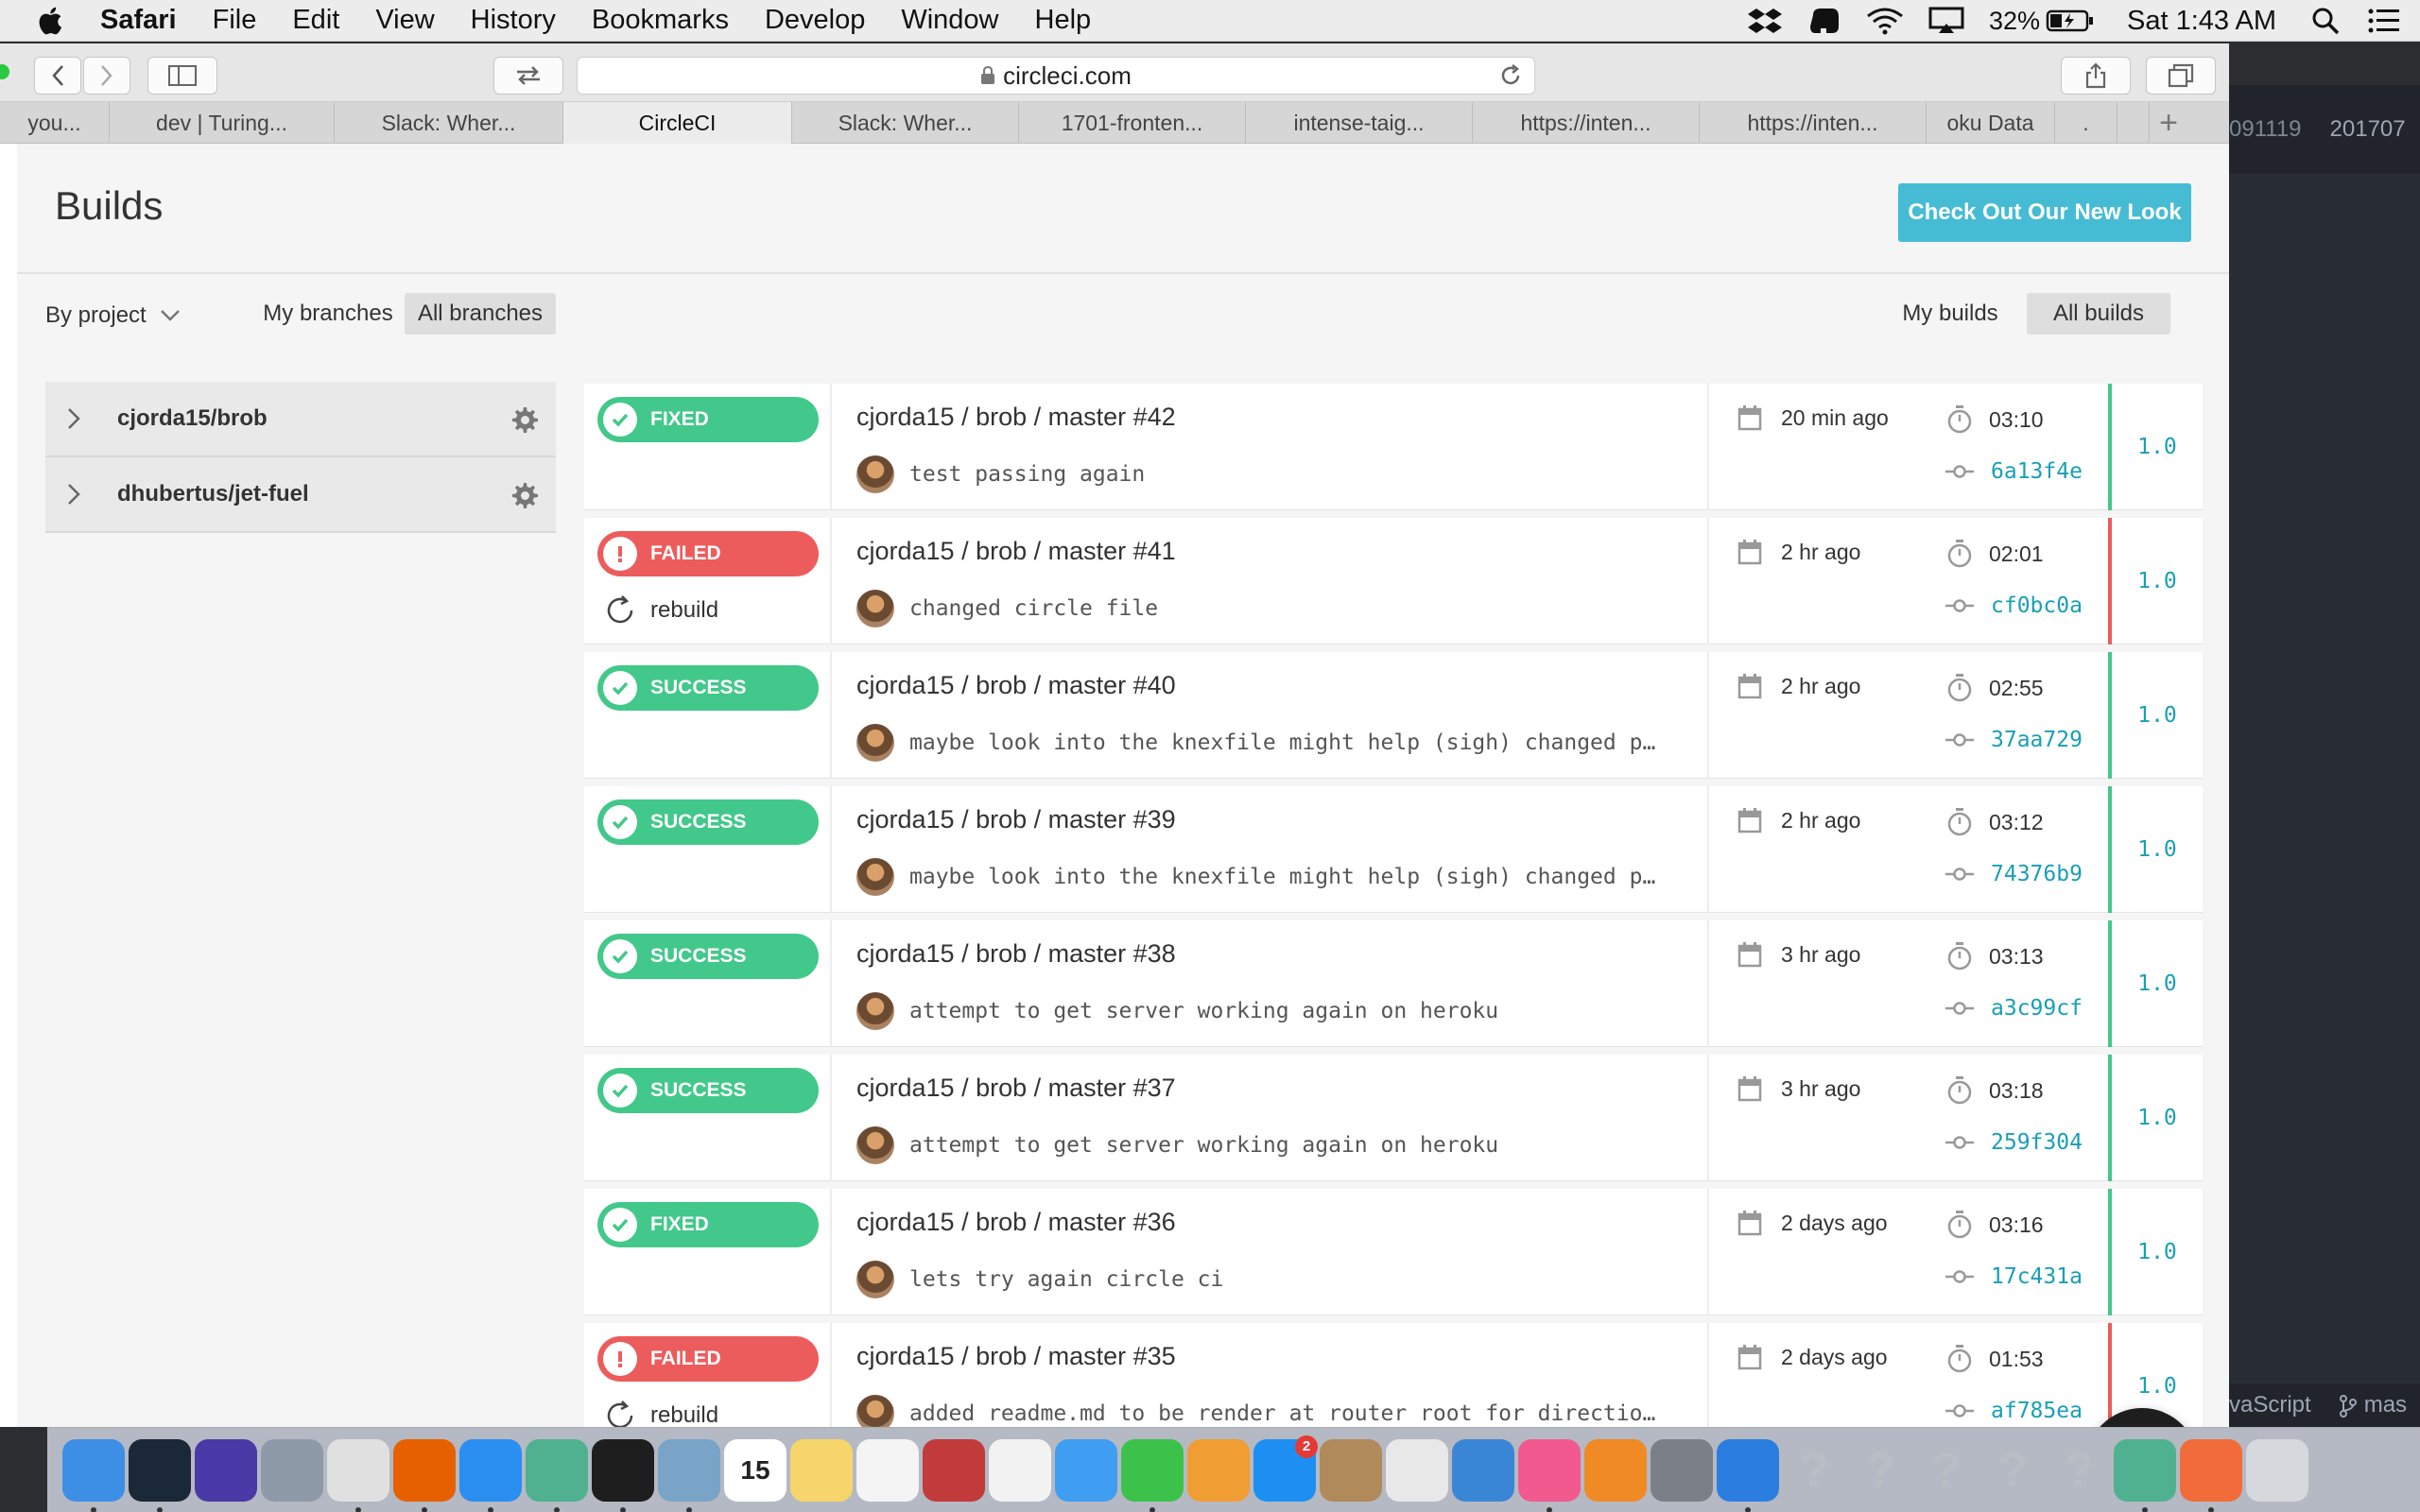 The width and height of the screenshot is (2420, 1512). I want to click on commit-sha-link: 6a13f4e, so click(2014, 471).